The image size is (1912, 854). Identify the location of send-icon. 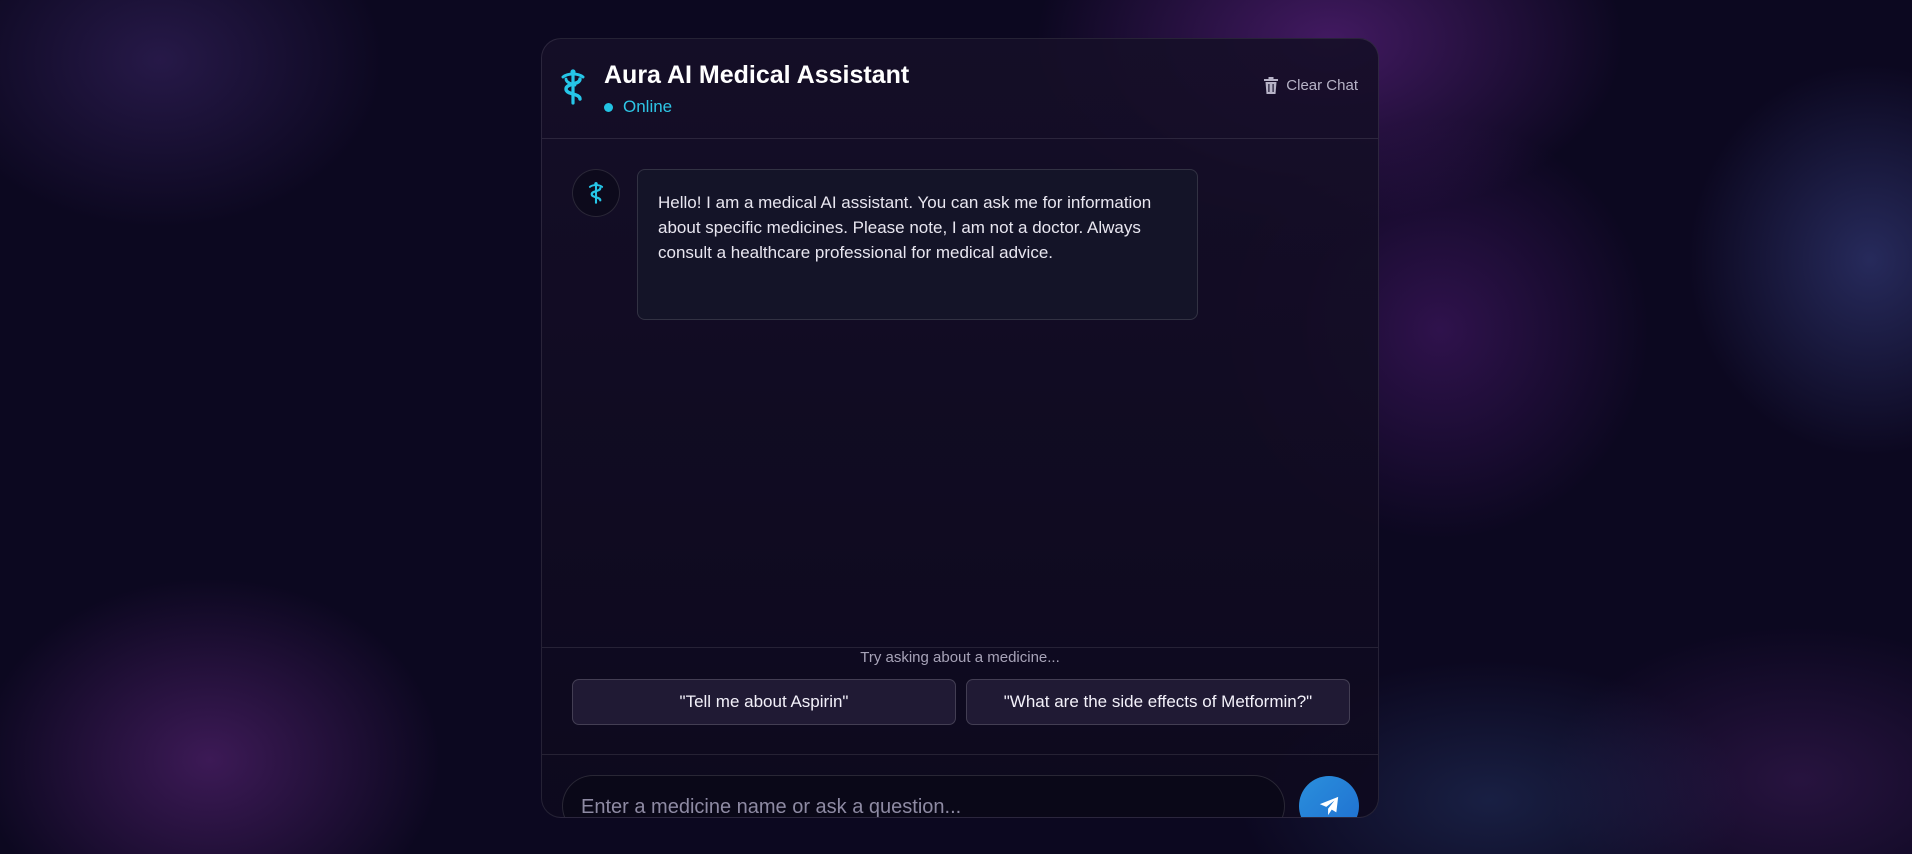
(1329, 806).